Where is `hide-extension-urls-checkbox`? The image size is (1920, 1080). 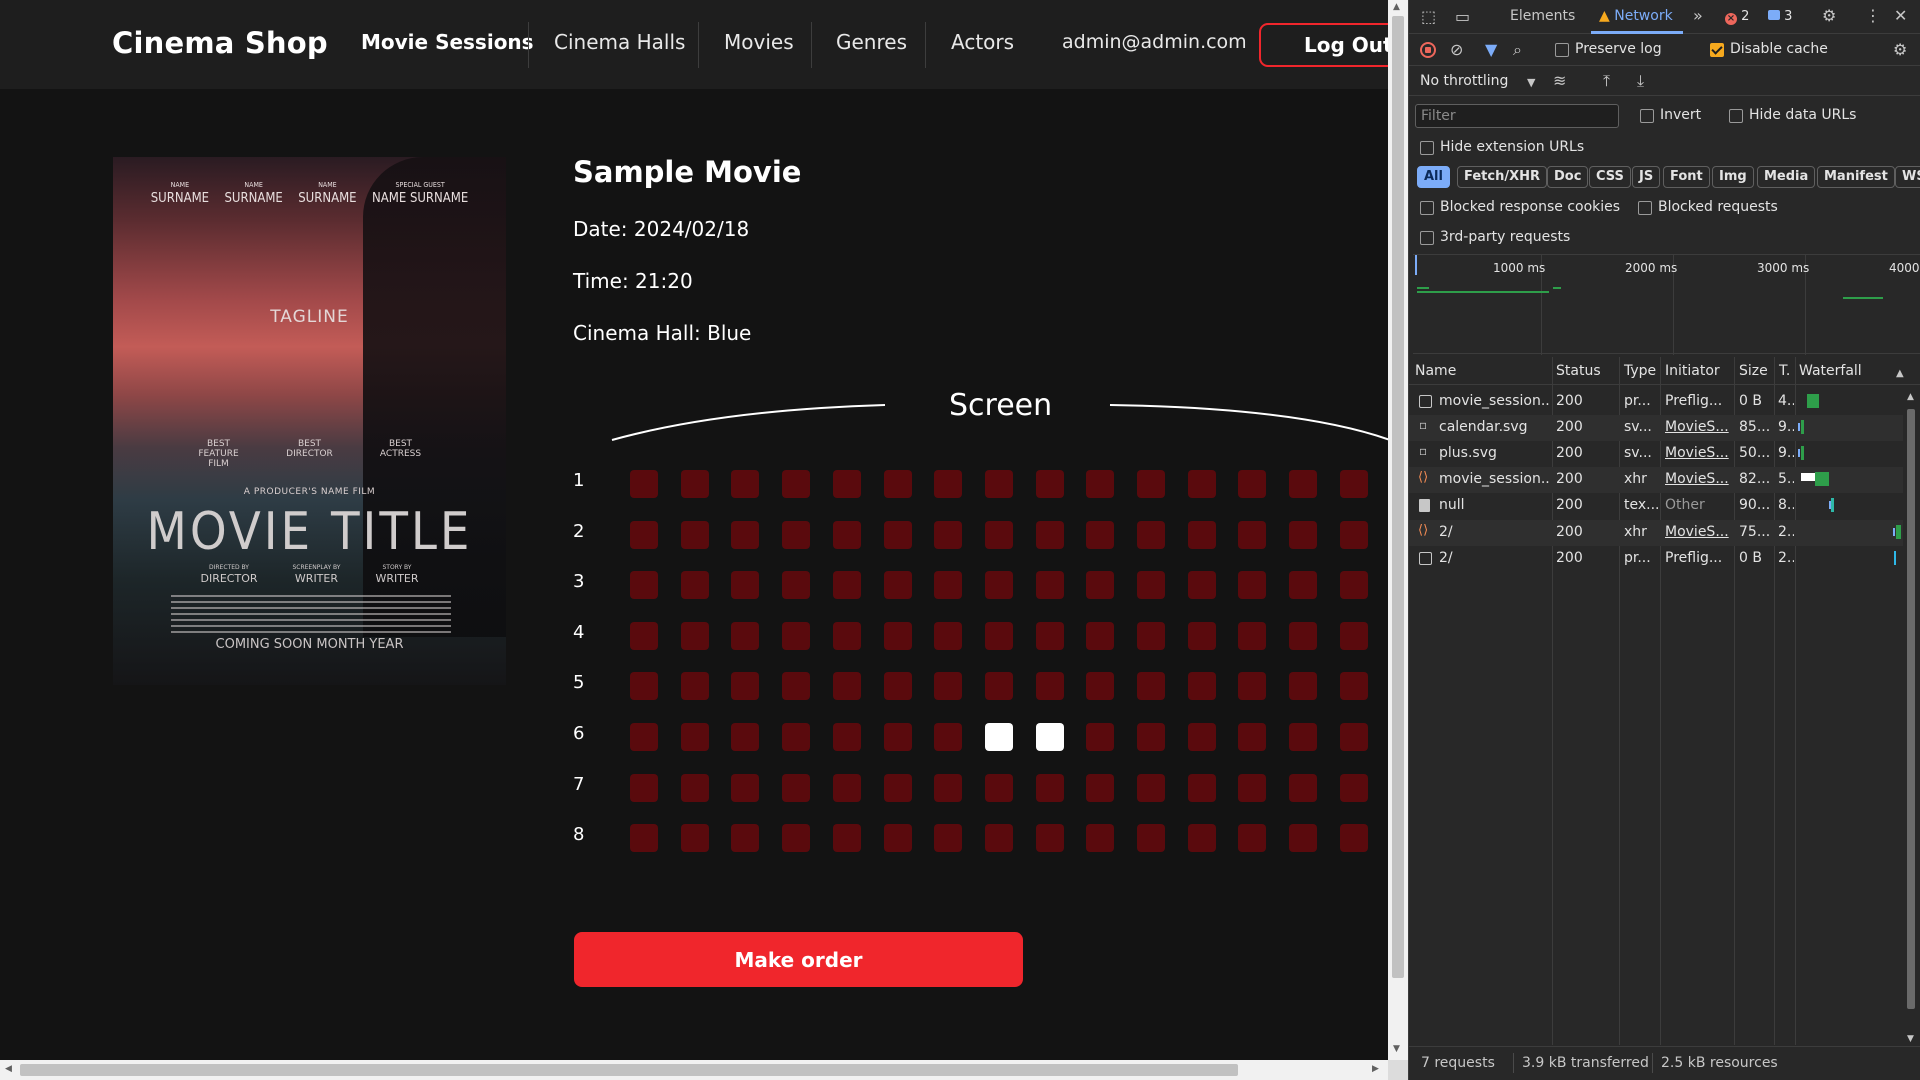
hide-extension-urls-checkbox is located at coordinates (1427, 148).